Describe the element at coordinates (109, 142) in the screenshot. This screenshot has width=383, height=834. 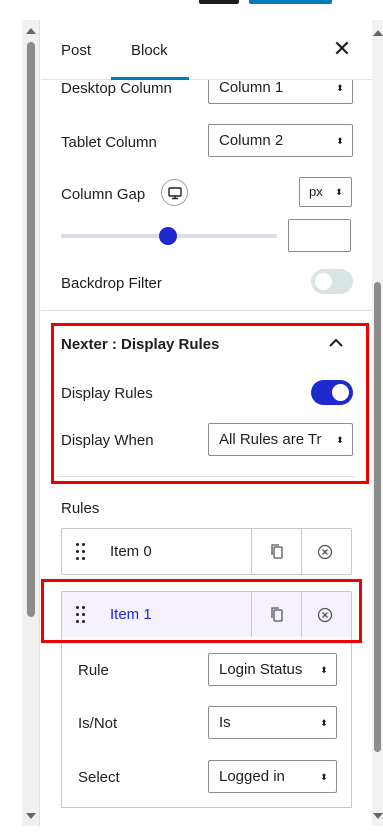
I see `tablet-column-label: Tablet Column` at that location.